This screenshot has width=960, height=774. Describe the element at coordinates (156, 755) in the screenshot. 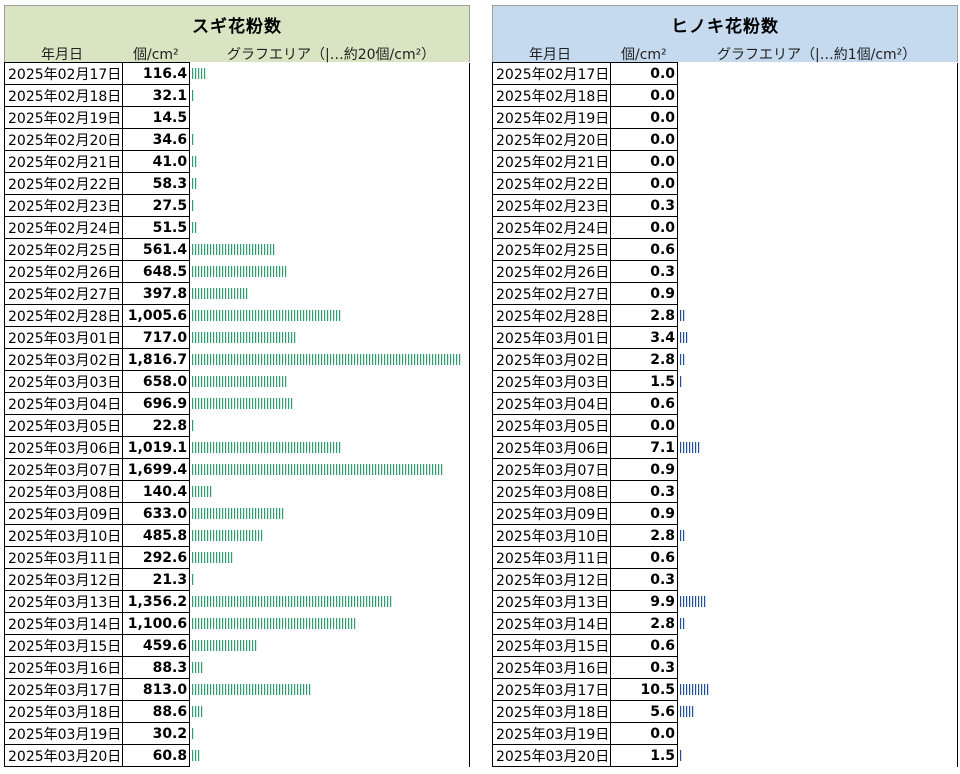

I see `sugi-value-cell: 60.8` at that location.